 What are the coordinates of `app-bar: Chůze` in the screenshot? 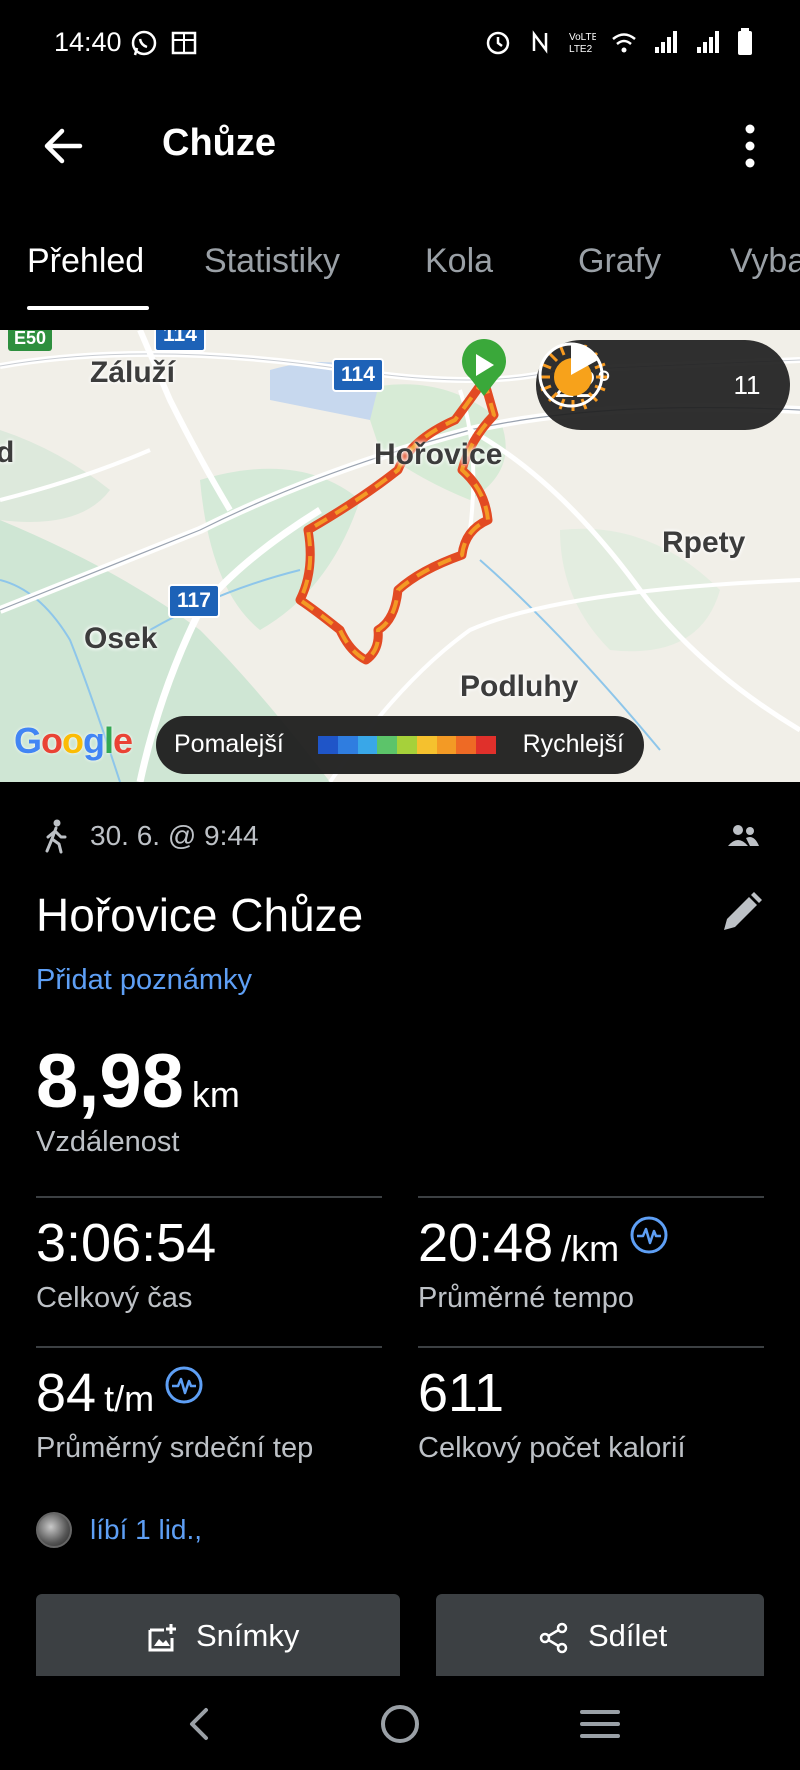 It's located at (400, 145).